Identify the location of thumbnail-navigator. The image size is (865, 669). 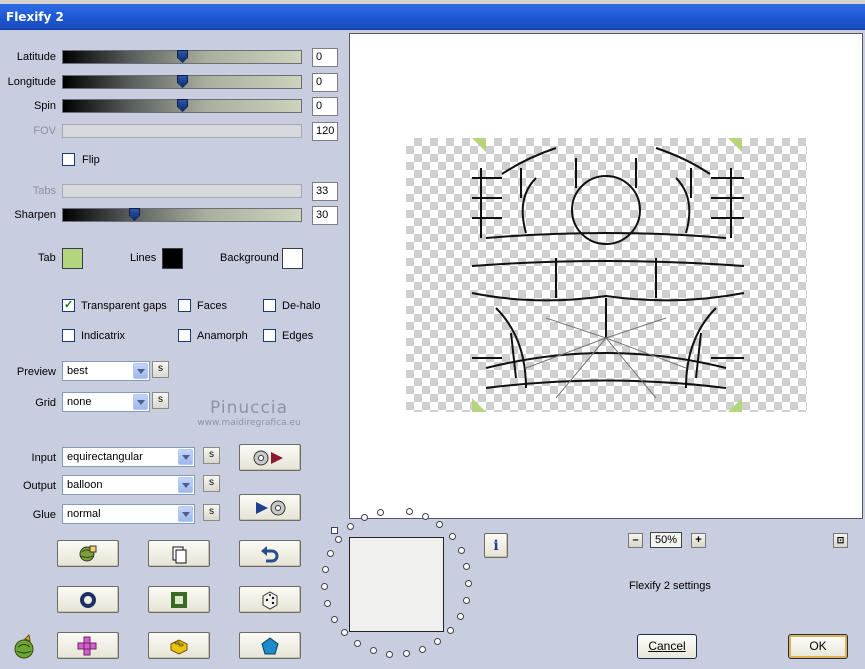
(396, 584).